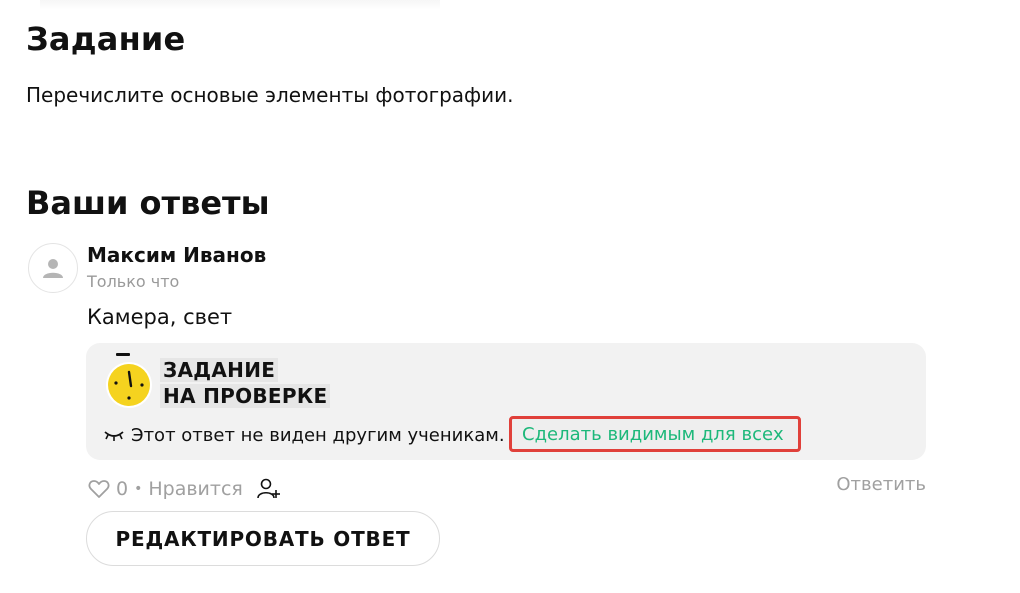 Image resolution: width=1020 pixels, height=593 pixels. I want to click on like-label: Нравится, so click(195, 489).